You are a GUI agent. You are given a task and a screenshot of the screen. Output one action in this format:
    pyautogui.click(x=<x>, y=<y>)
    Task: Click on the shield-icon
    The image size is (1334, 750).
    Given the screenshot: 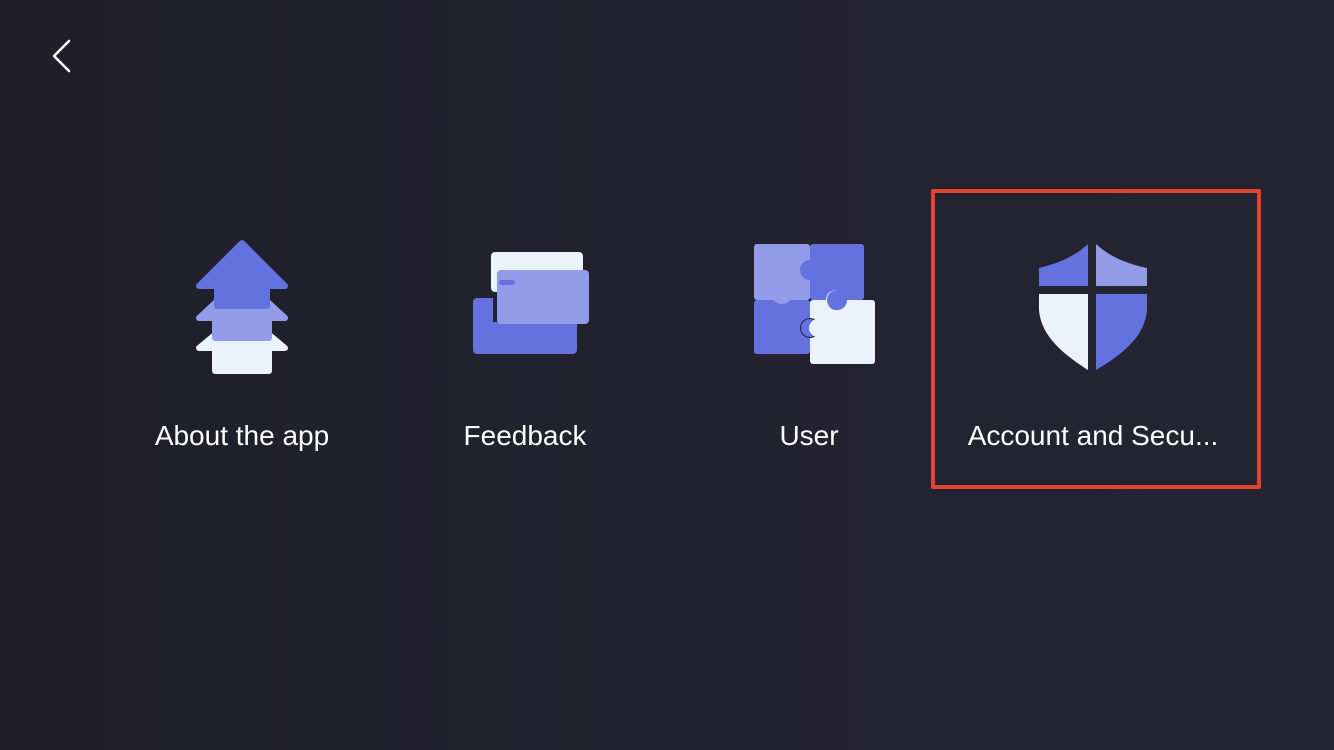 What is the action you would take?
    pyautogui.click(x=1093, y=307)
    